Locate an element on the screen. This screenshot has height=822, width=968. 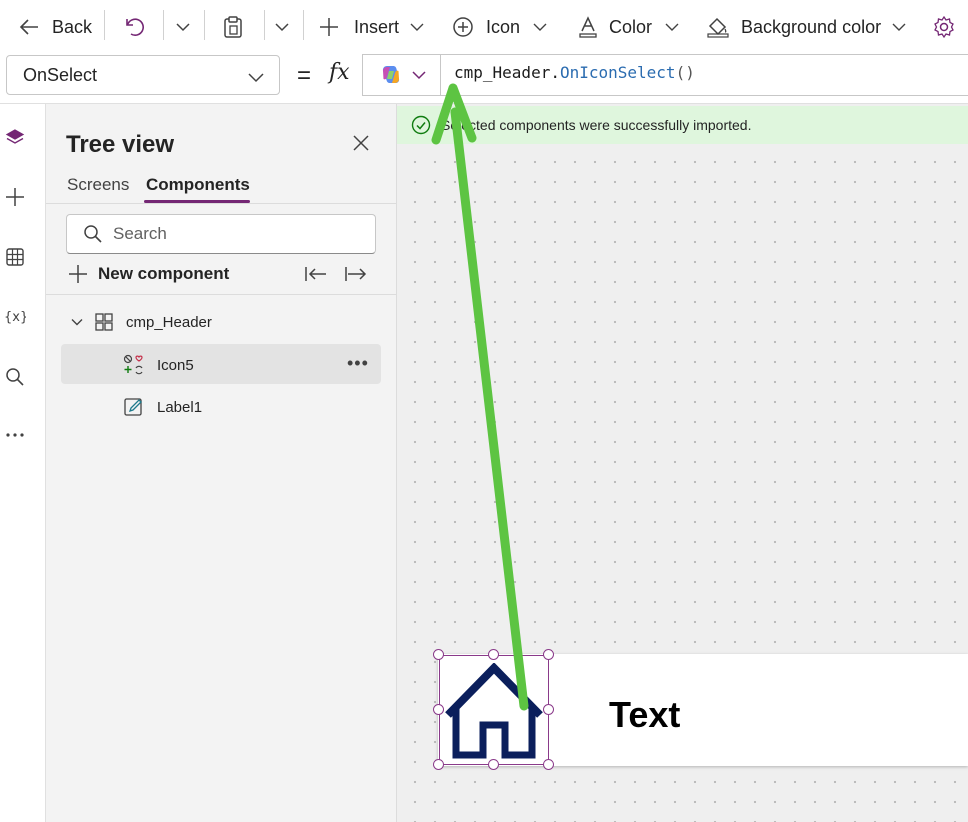
component-icon is located at coordinates (104, 322).